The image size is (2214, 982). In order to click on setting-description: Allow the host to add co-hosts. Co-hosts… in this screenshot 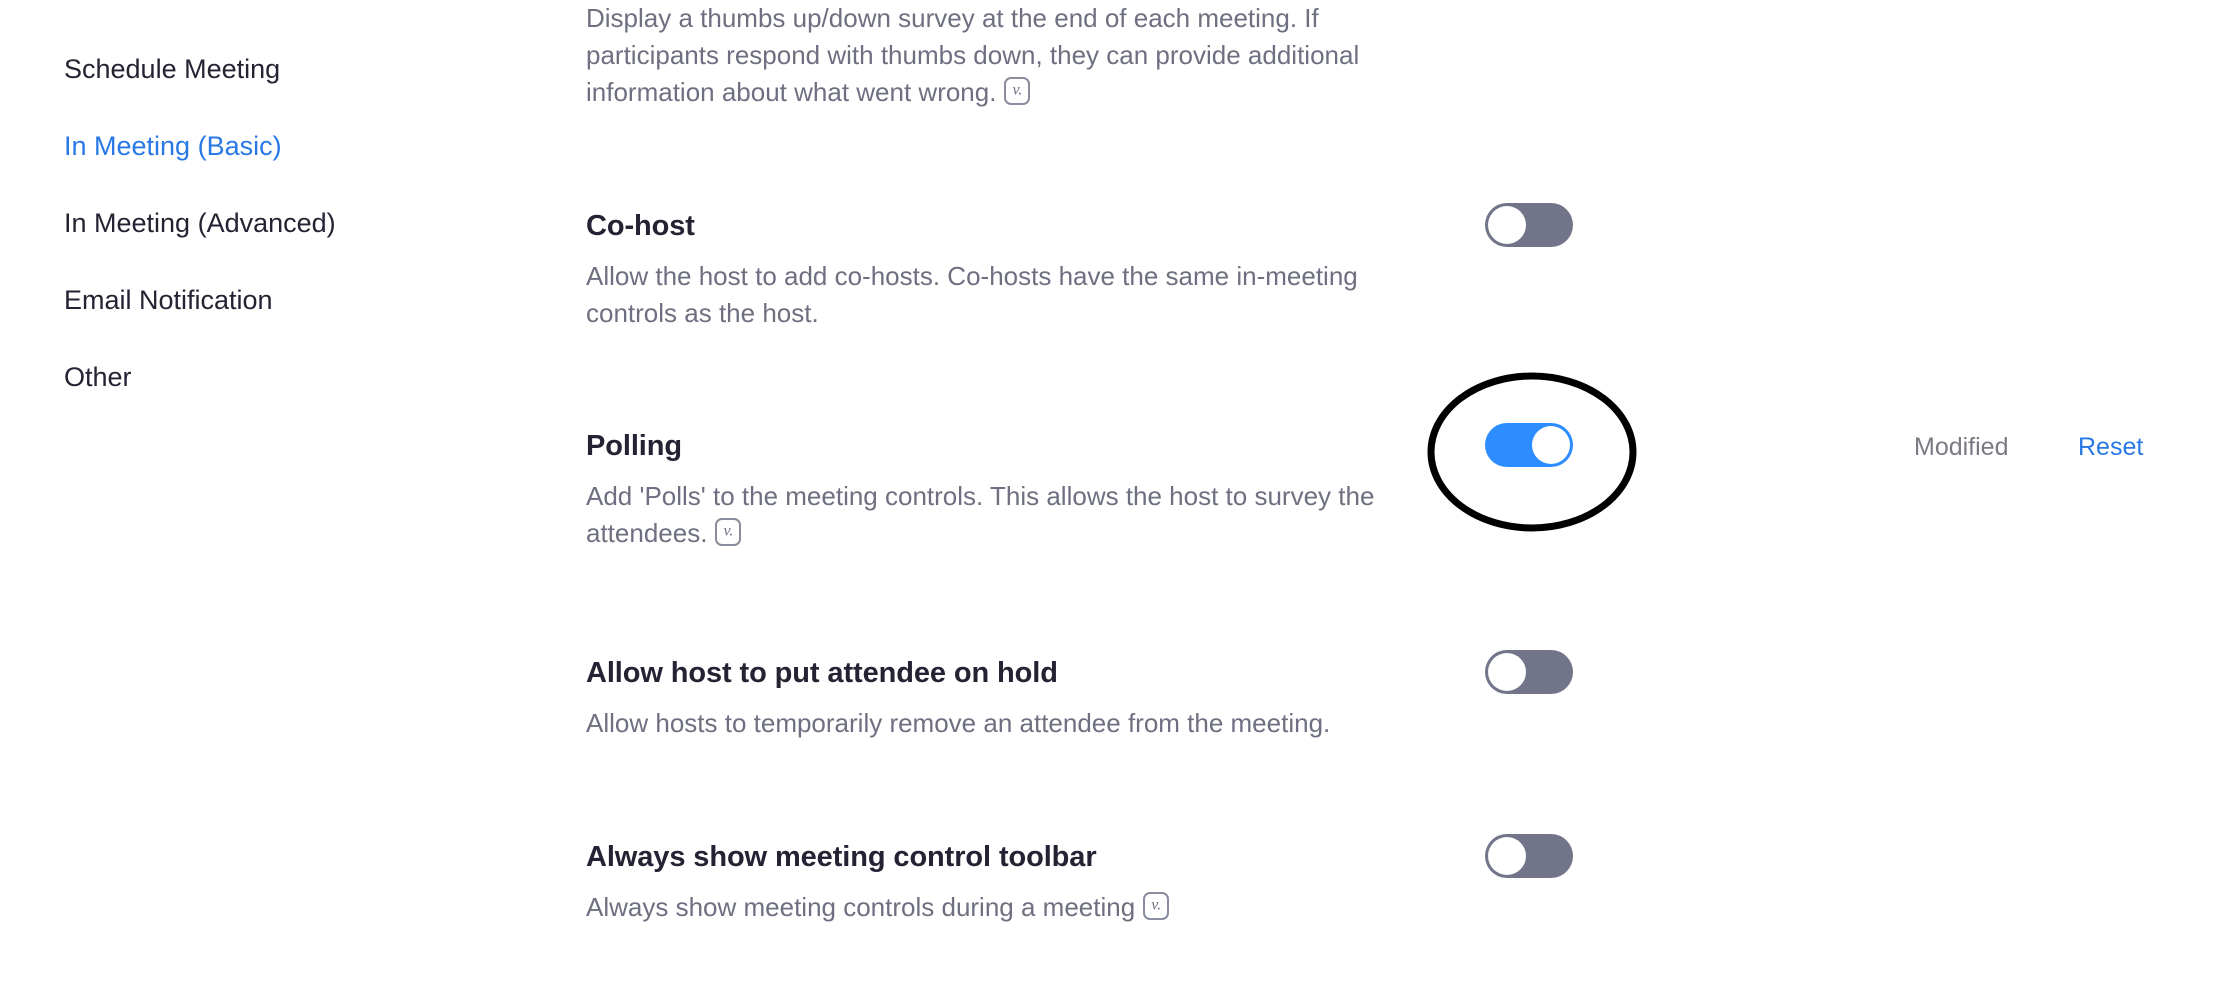, I will do `click(972, 294)`.